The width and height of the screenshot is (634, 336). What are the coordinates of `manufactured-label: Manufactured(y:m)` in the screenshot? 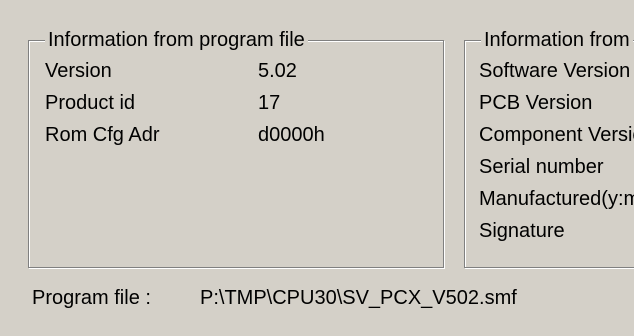 It's located at (556, 199).